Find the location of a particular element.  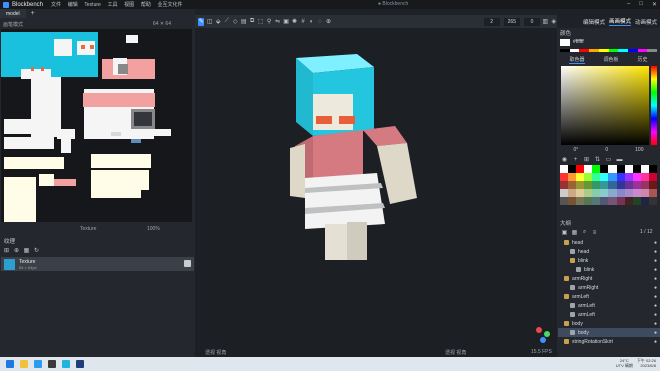

expand-icon: ▭ is located at coordinates (608, 159).